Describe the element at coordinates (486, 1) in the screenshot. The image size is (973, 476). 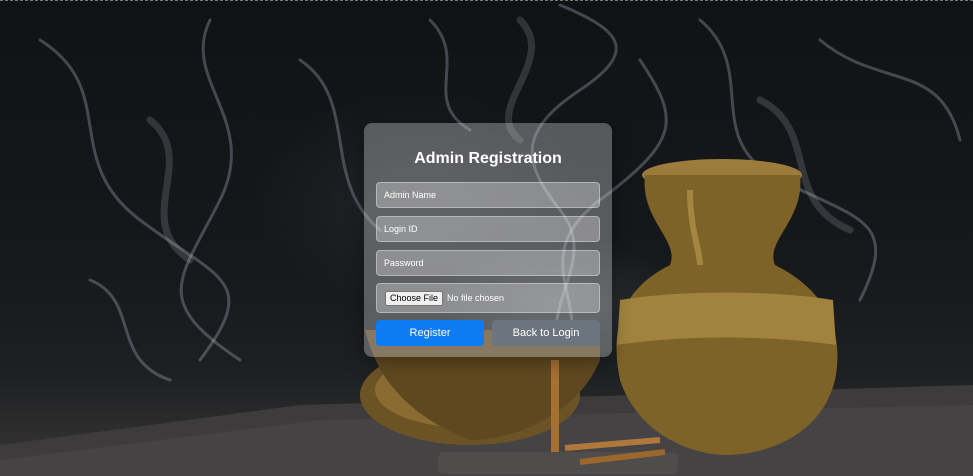
I see `top-border` at that location.